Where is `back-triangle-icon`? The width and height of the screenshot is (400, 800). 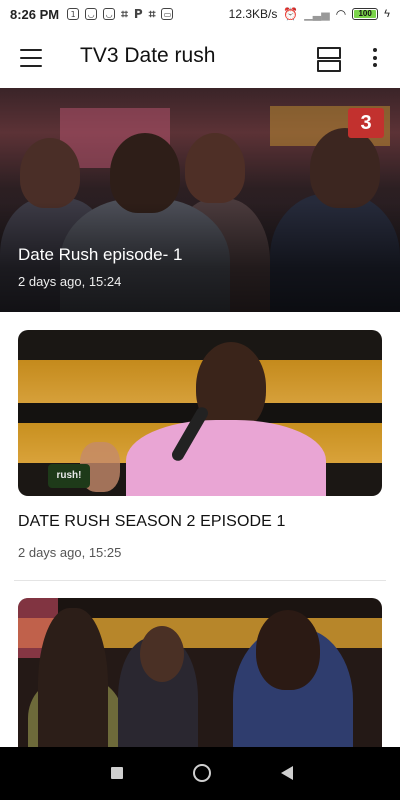
back-triangle-icon is located at coordinates (287, 773).